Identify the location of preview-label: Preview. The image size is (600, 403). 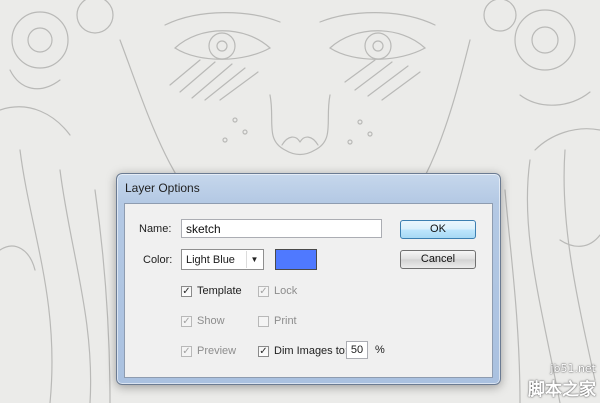
(217, 351).